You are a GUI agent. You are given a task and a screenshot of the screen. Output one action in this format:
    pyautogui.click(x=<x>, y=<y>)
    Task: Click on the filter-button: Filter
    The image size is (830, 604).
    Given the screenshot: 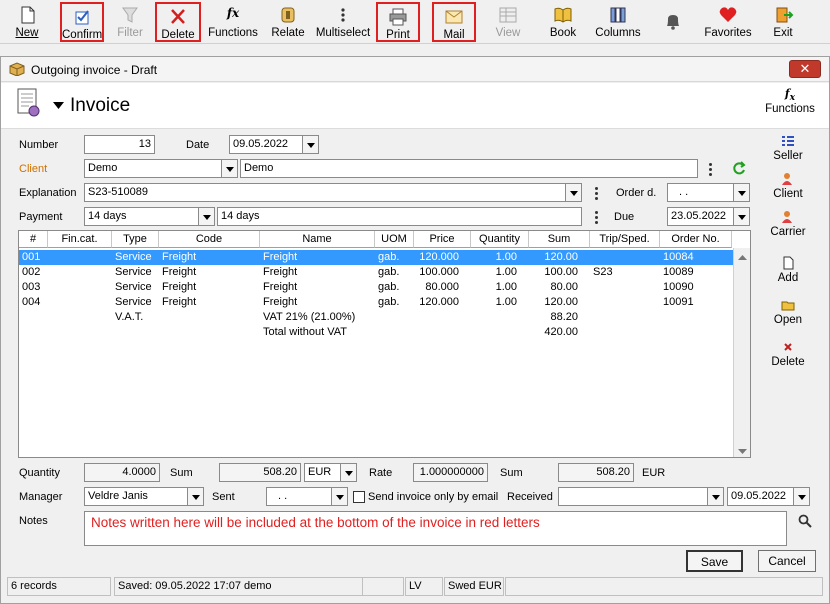 What is the action you would take?
    pyautogui.click(x=130, y=22)
    